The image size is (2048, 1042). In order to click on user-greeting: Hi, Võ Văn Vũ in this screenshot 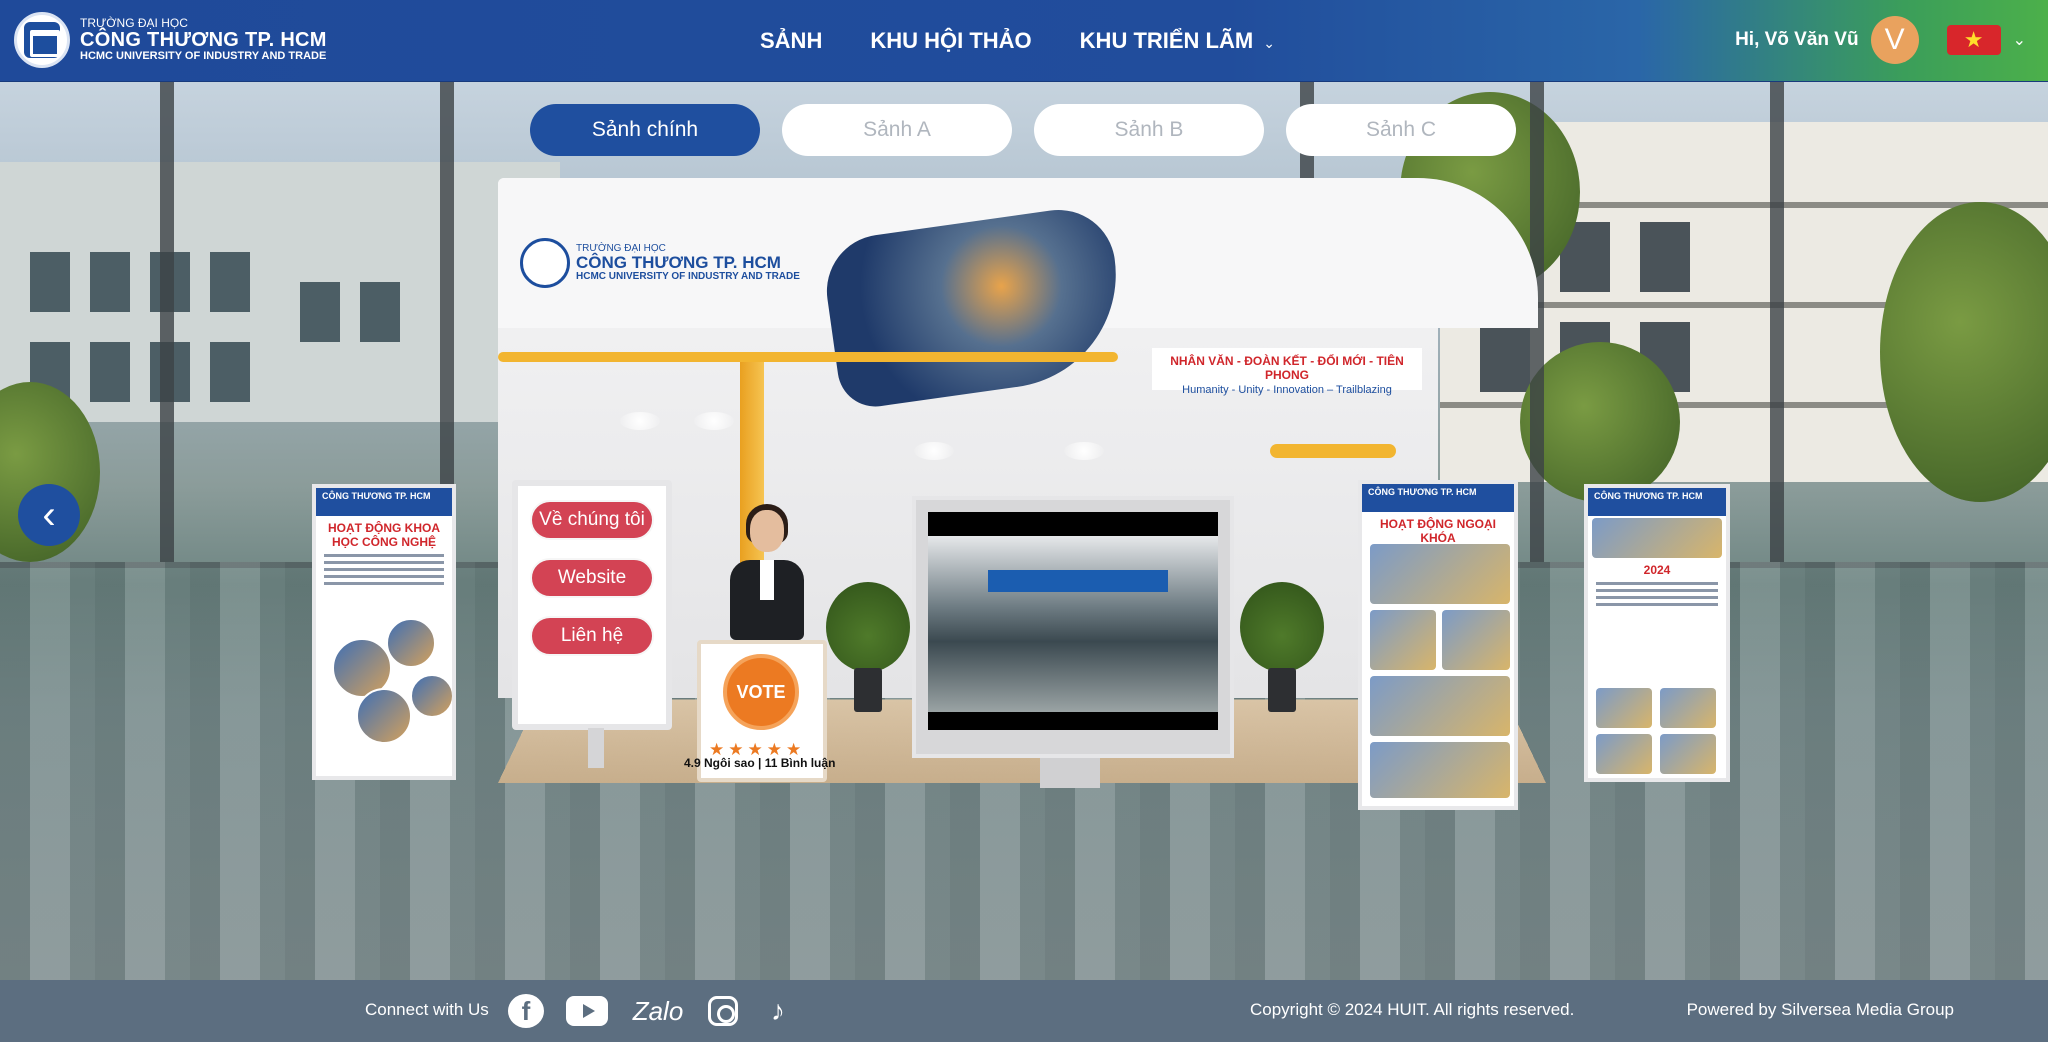, I will do `click(1797, 39)`.